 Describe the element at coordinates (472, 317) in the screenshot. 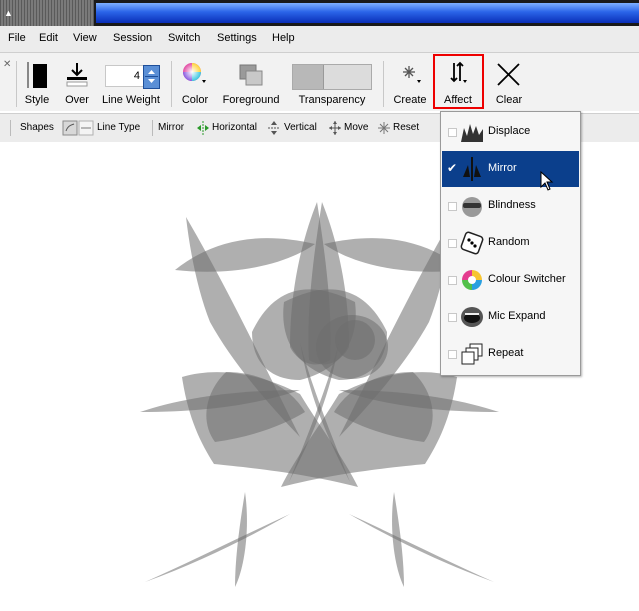

I see `mic-expand-icon` at that location.